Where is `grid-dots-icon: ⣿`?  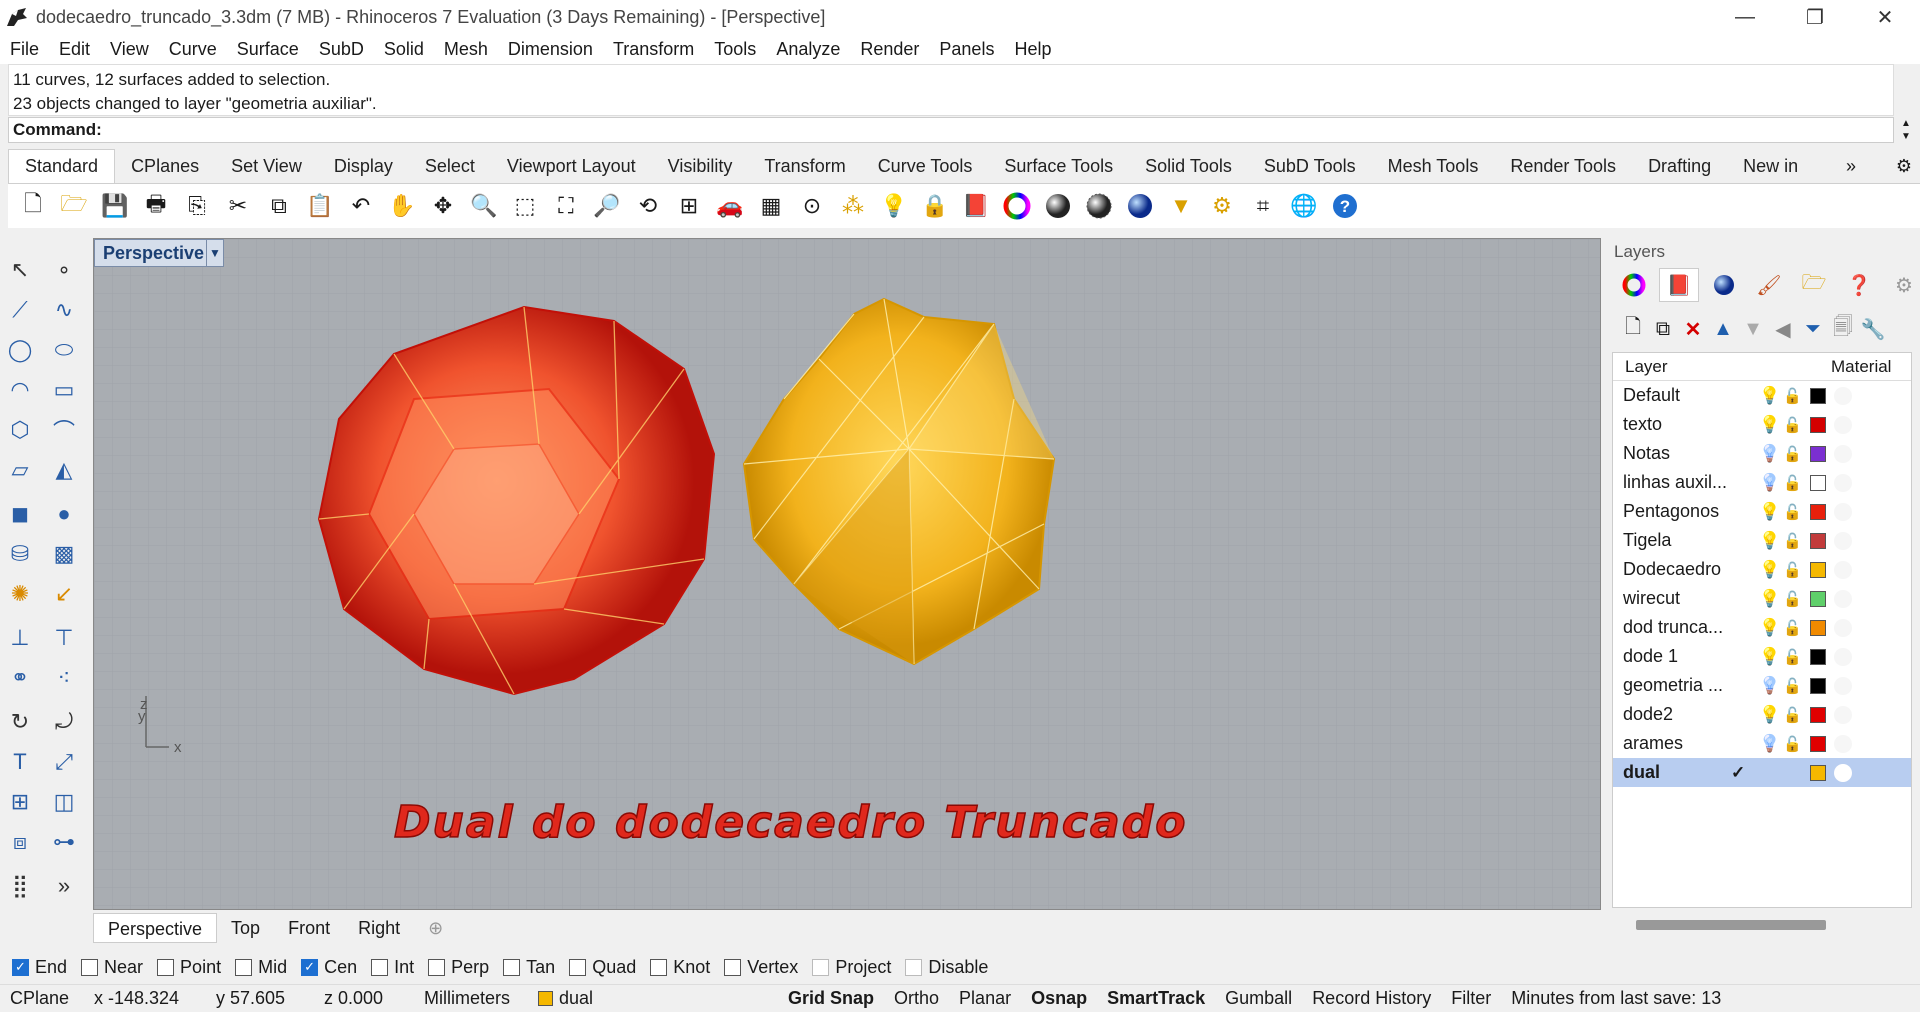 grid-dots-icon: ⣿ is located at coordinates (20, 886).